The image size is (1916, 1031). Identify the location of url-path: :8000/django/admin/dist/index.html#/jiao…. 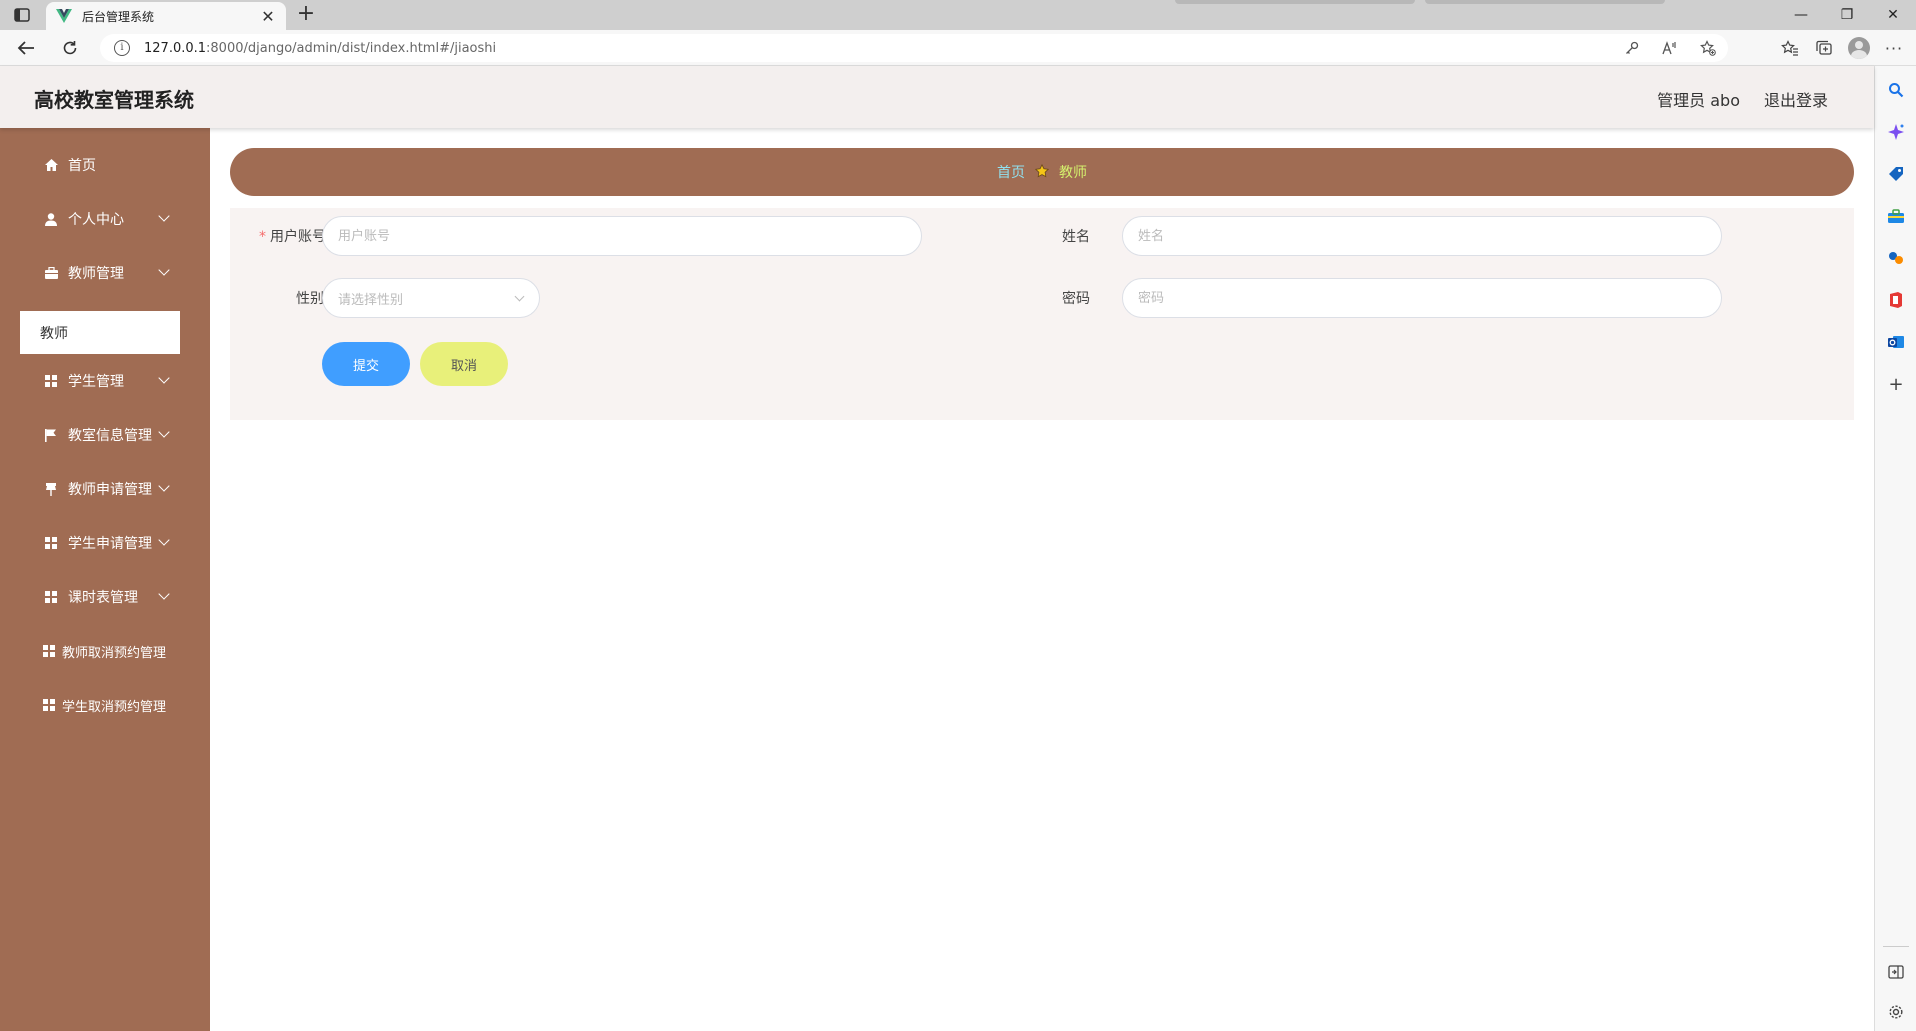
(351, 48).